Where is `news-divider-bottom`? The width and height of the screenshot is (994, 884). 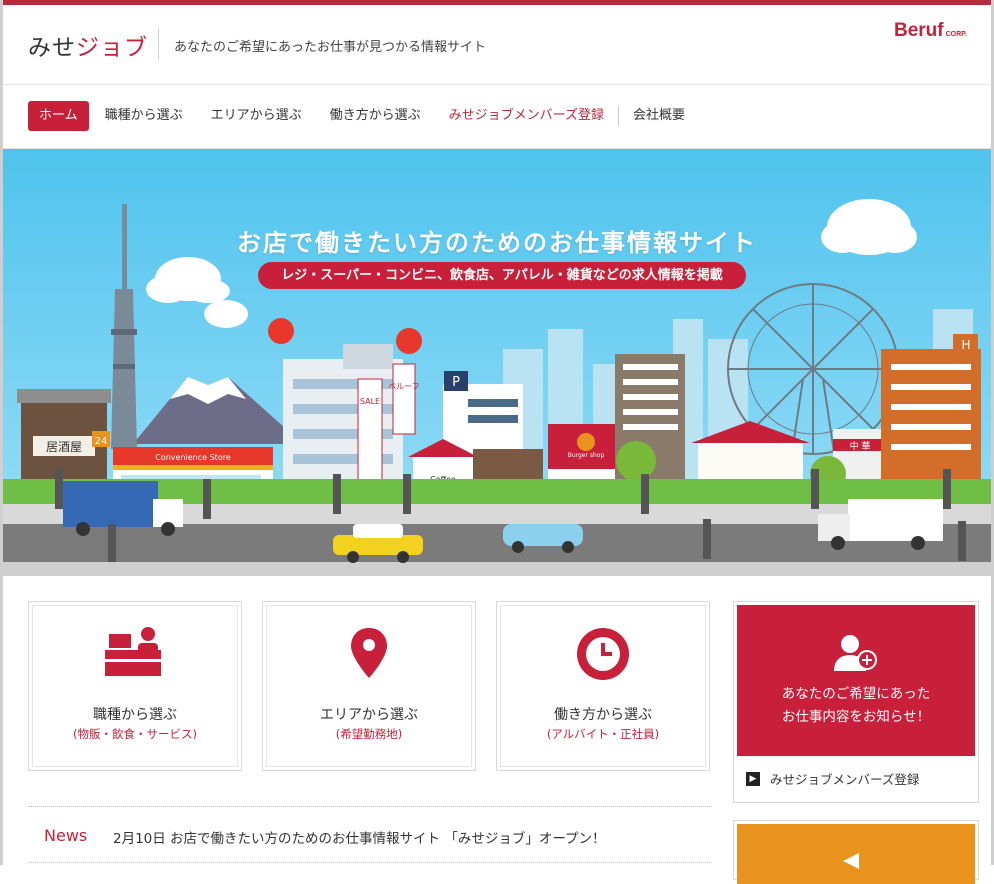
news-divider-bottom is located at coordinates (370, 863).